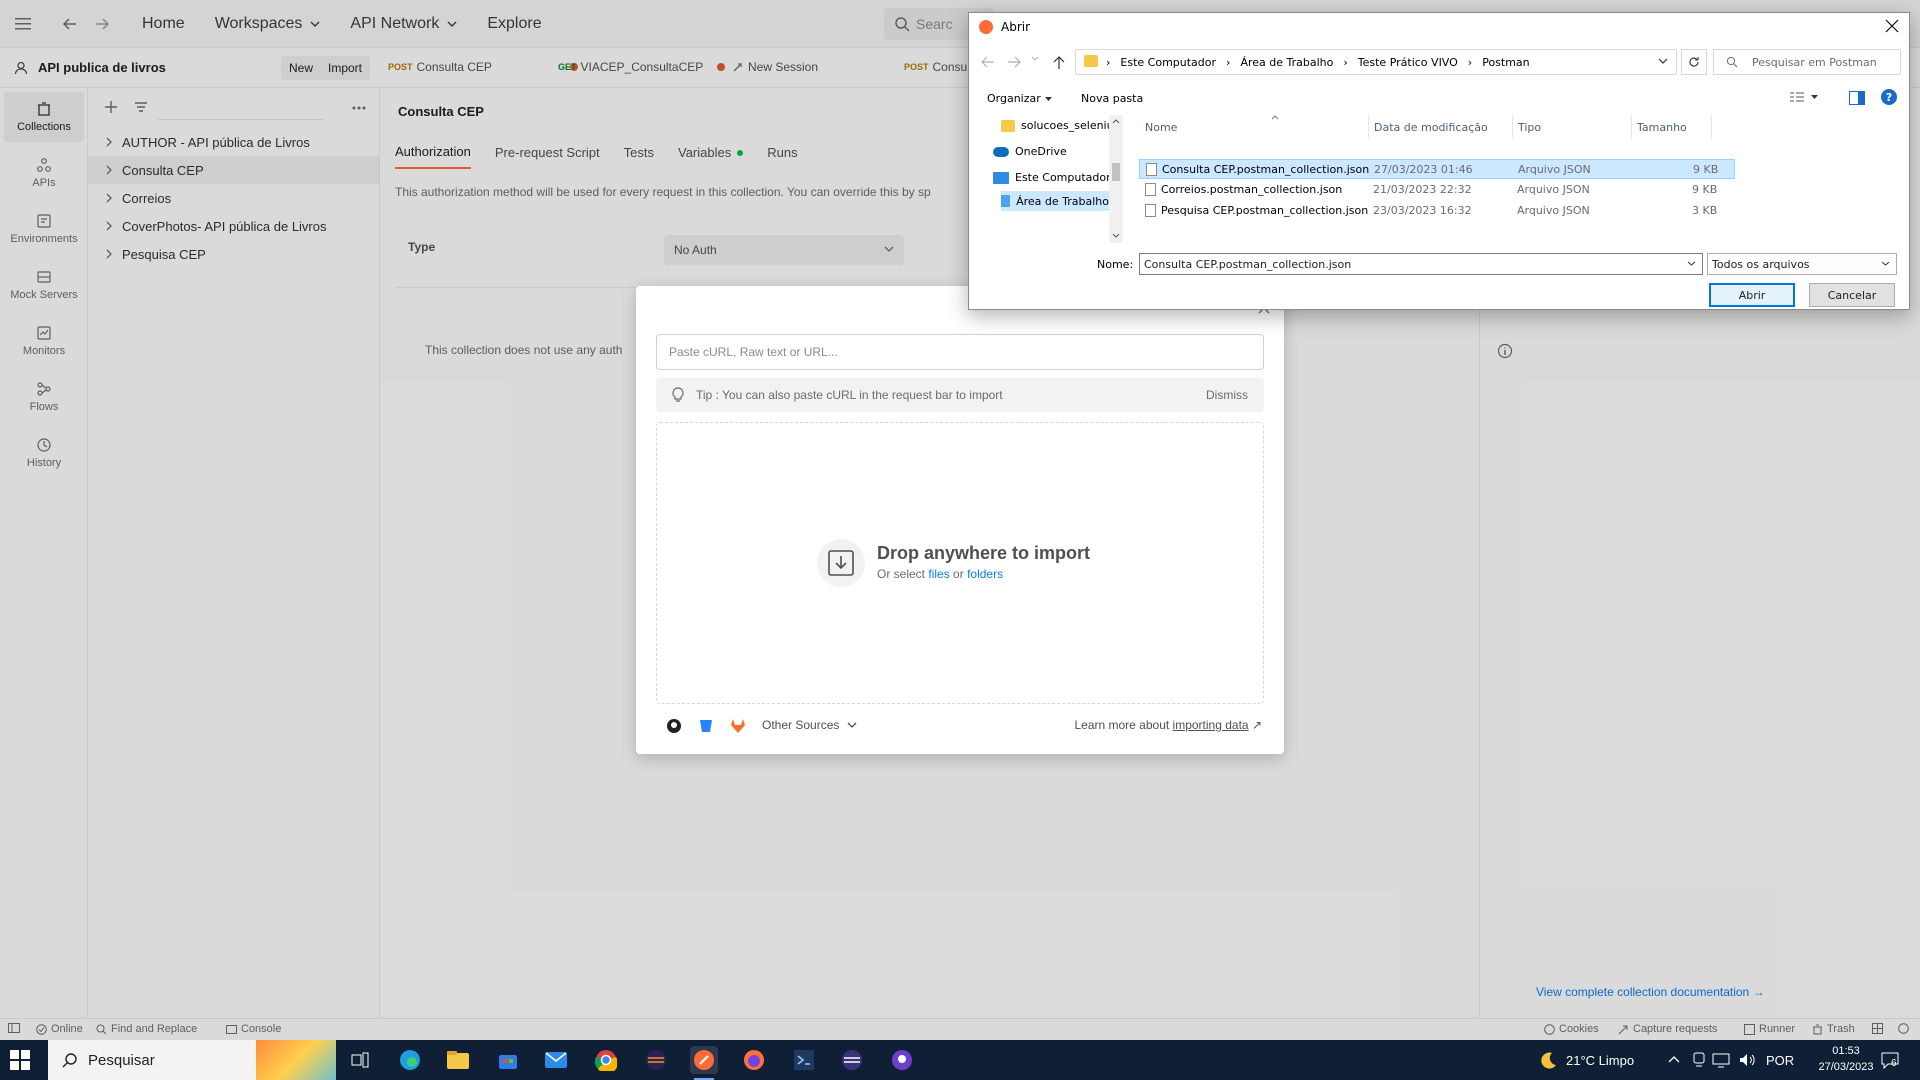  What do you see at coordinates (1890, 1060) in the screenshot?
I see `notification-center-icon: 6` at bounding box center [1890, 1060].